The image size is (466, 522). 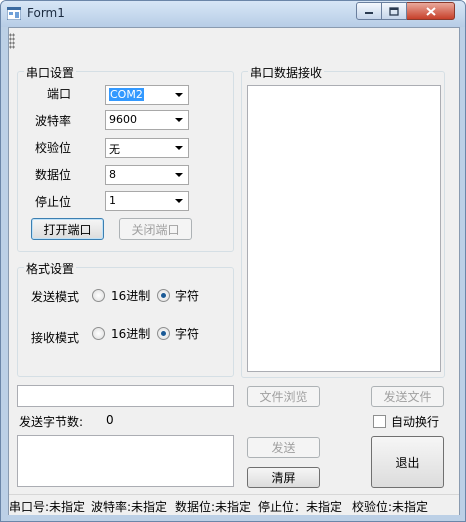 What do you see at coordinates (112, 174) in the screenshot?
I see `databits-value: 8` at bounding box center [112, 174].